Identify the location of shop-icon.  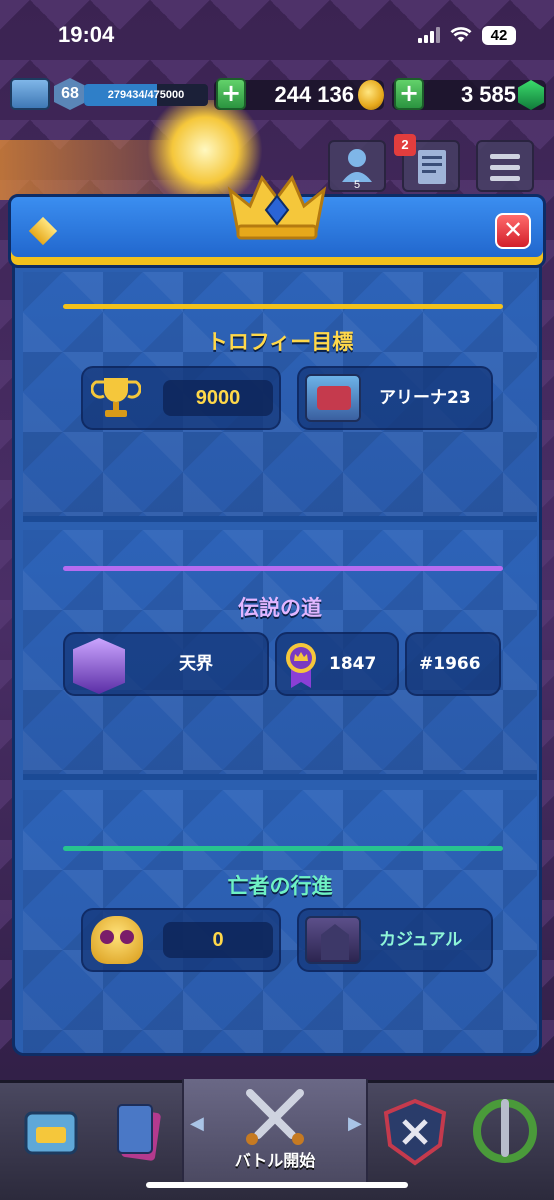
(51, 1133).